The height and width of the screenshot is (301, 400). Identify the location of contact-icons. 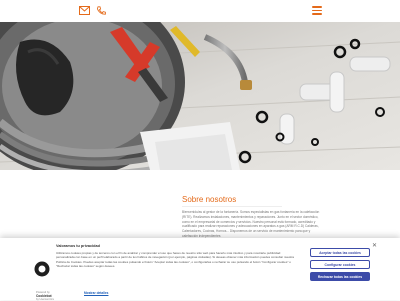
(93, 10).